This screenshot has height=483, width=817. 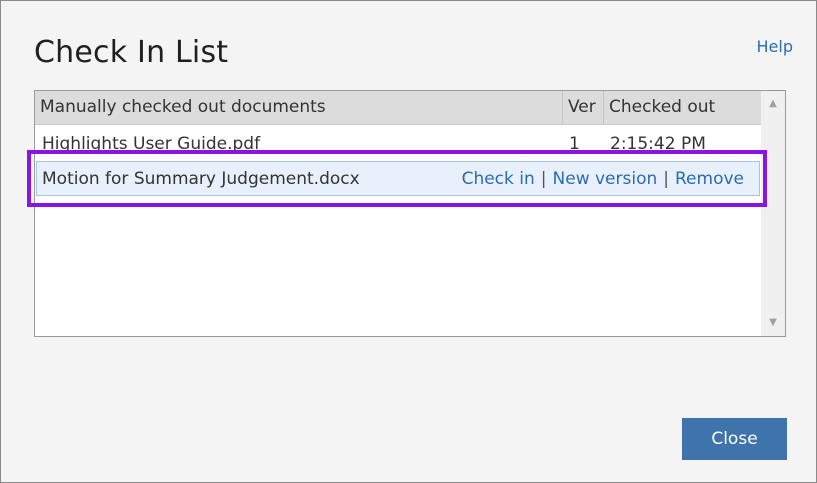 What do you see at coordinates (658, 144) in the screenshot?
I see `checked-out-time: 2:15:42 PM` at bounding box center [658, 144].